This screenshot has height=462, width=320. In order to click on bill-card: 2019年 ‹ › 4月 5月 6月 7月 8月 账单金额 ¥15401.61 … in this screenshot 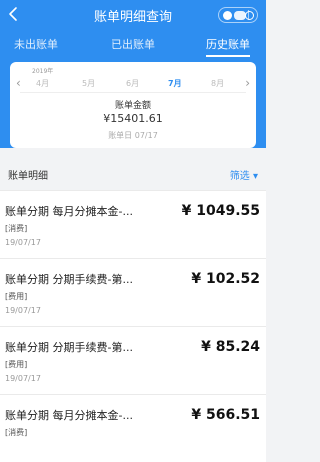, I will do `click(133, 105)`.